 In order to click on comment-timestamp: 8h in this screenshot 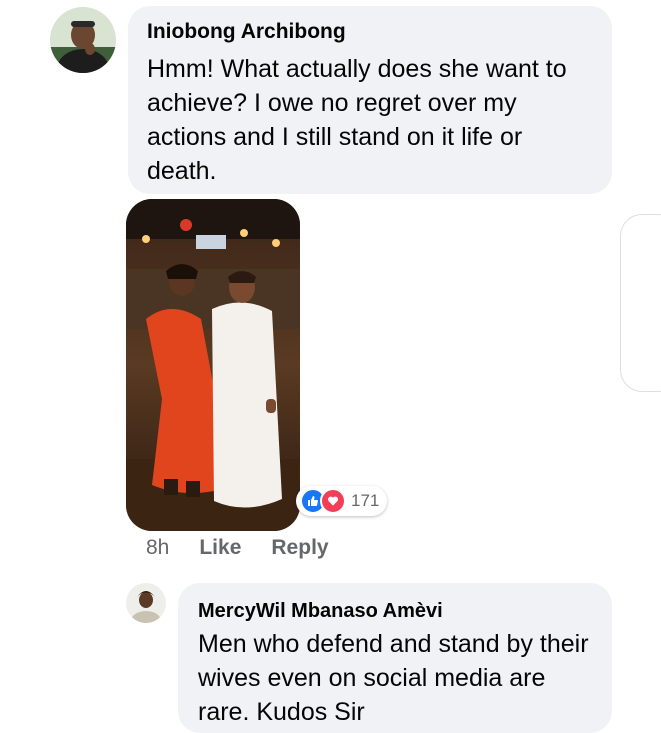, I will do `click(157, 548)`.